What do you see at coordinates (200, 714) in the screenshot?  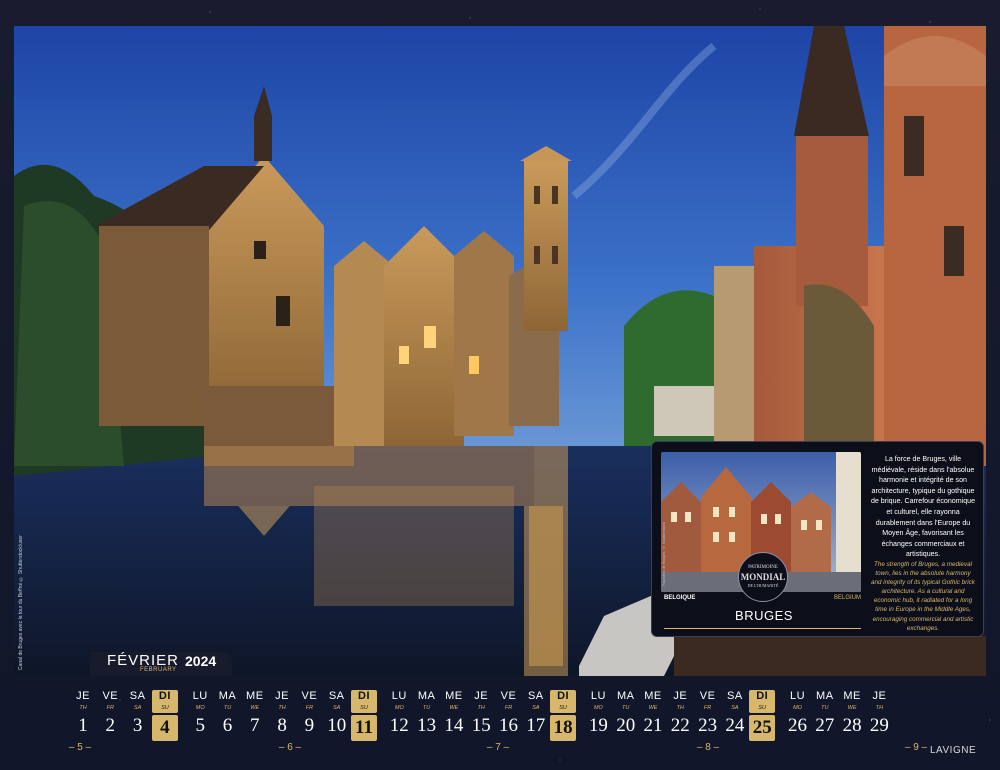 I see `calendar-day: LU MO 5` at bounding box center [200, 714].